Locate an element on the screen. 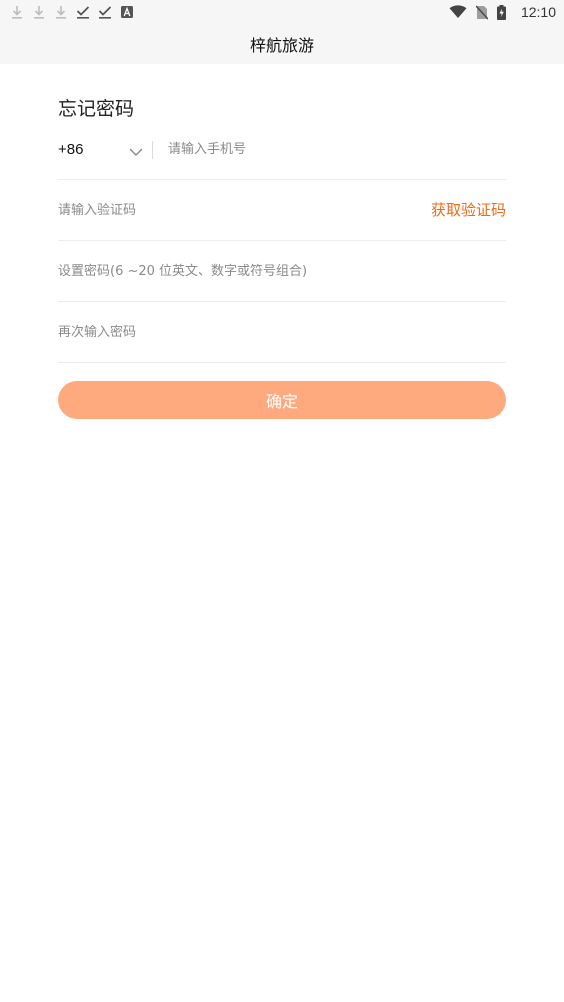  app-title: 梓航旅游 is located at coordinates (281, 45).